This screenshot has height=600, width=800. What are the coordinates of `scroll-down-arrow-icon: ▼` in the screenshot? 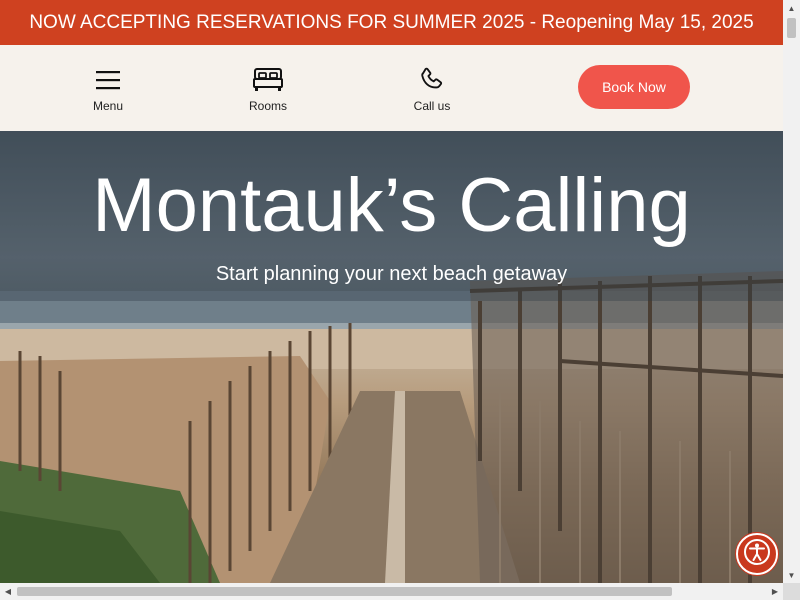 It's located at (791, 575).